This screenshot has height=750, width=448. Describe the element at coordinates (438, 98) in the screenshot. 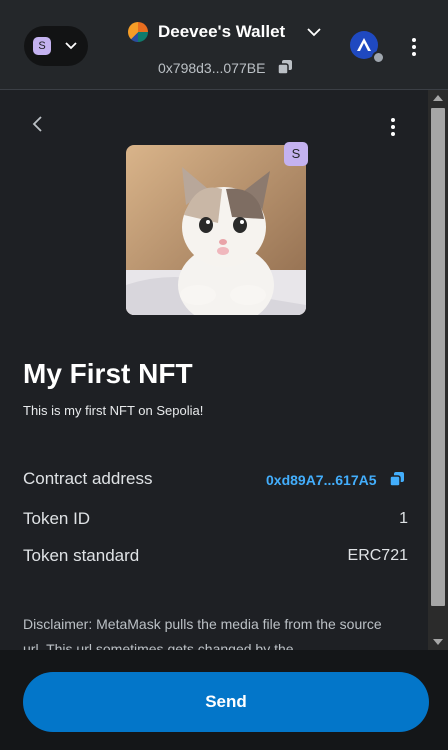

I see `scroll-up-arrow-icon` at that location.